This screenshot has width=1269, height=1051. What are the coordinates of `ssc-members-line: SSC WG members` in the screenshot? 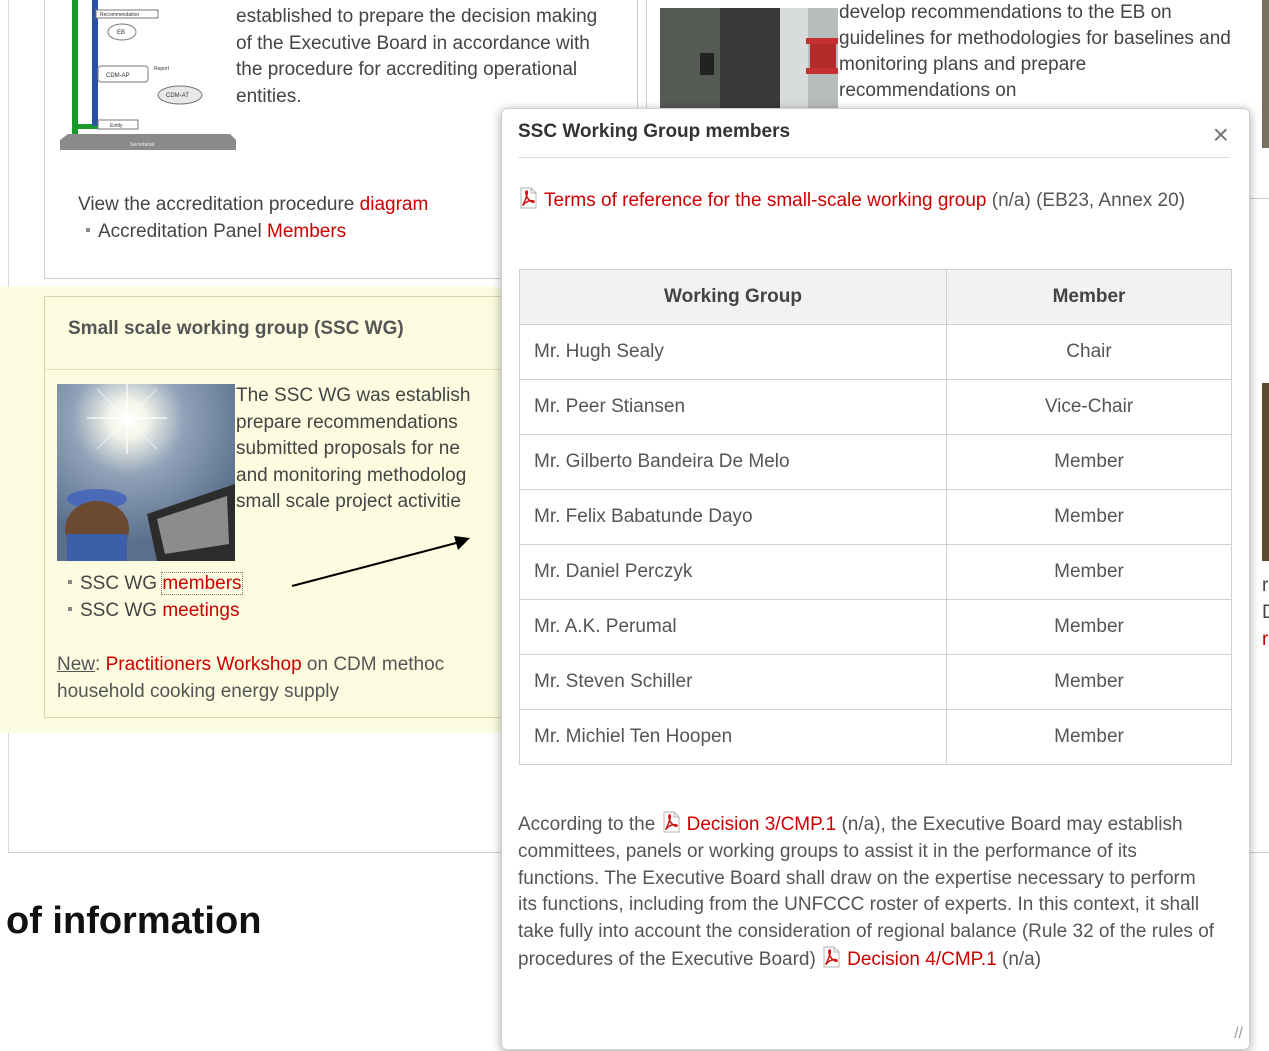 It's located at (154, 583).